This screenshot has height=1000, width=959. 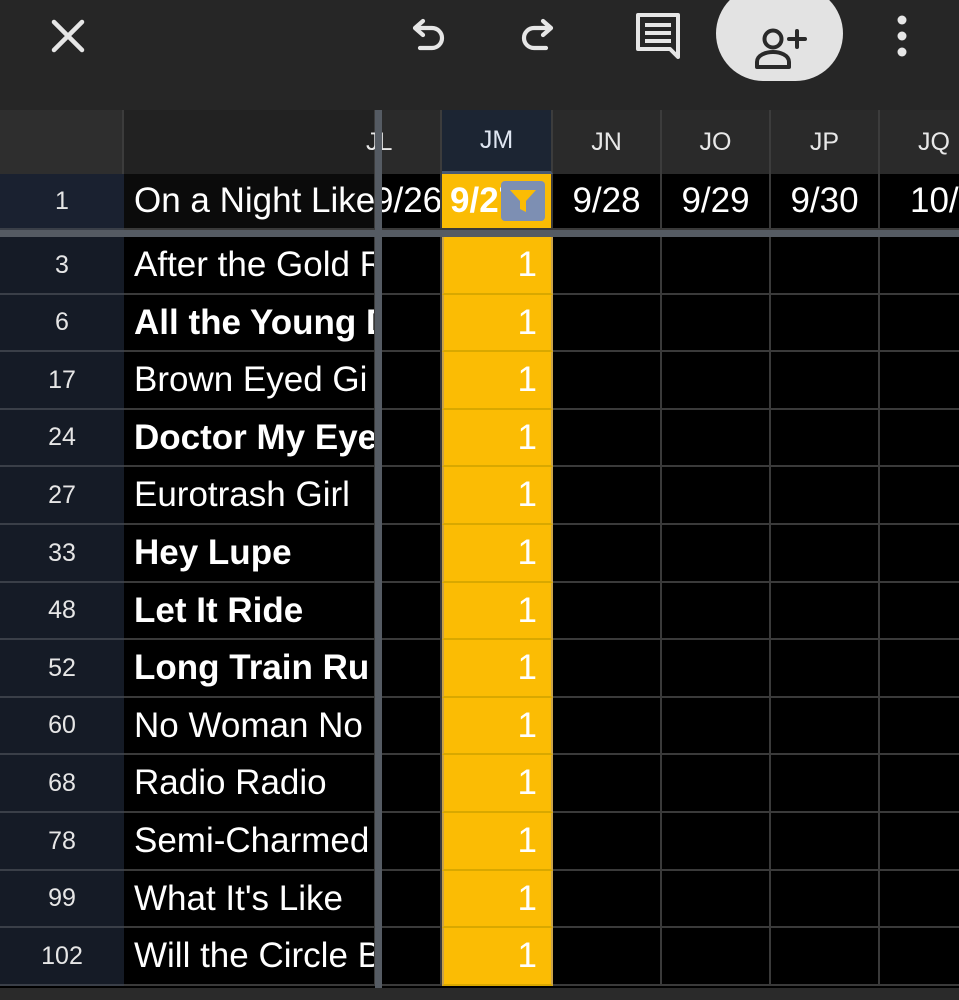 What do you see at coordinates (919, 142) in the screenshot?
I see `column-header-jq: JQ` at bounding box center [919, 142].